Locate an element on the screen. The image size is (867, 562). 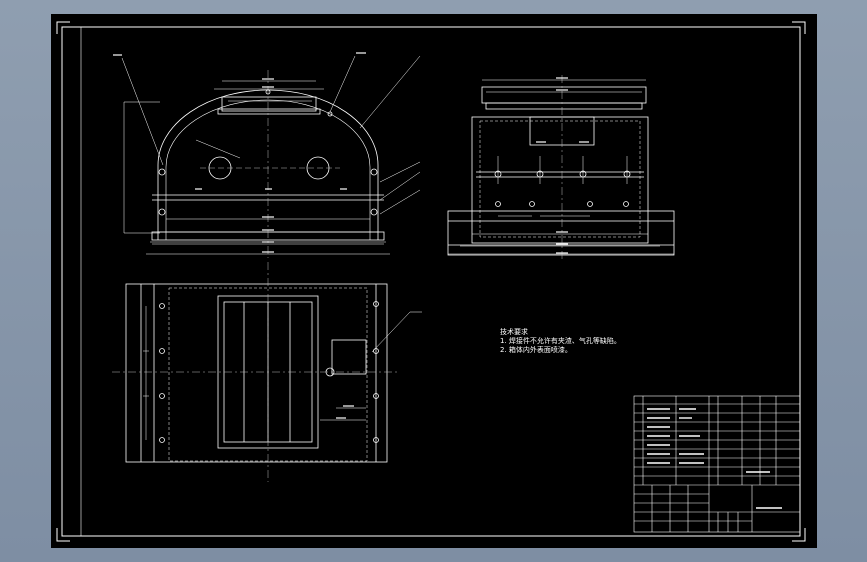
front-view is located at coordinates (267, 155).